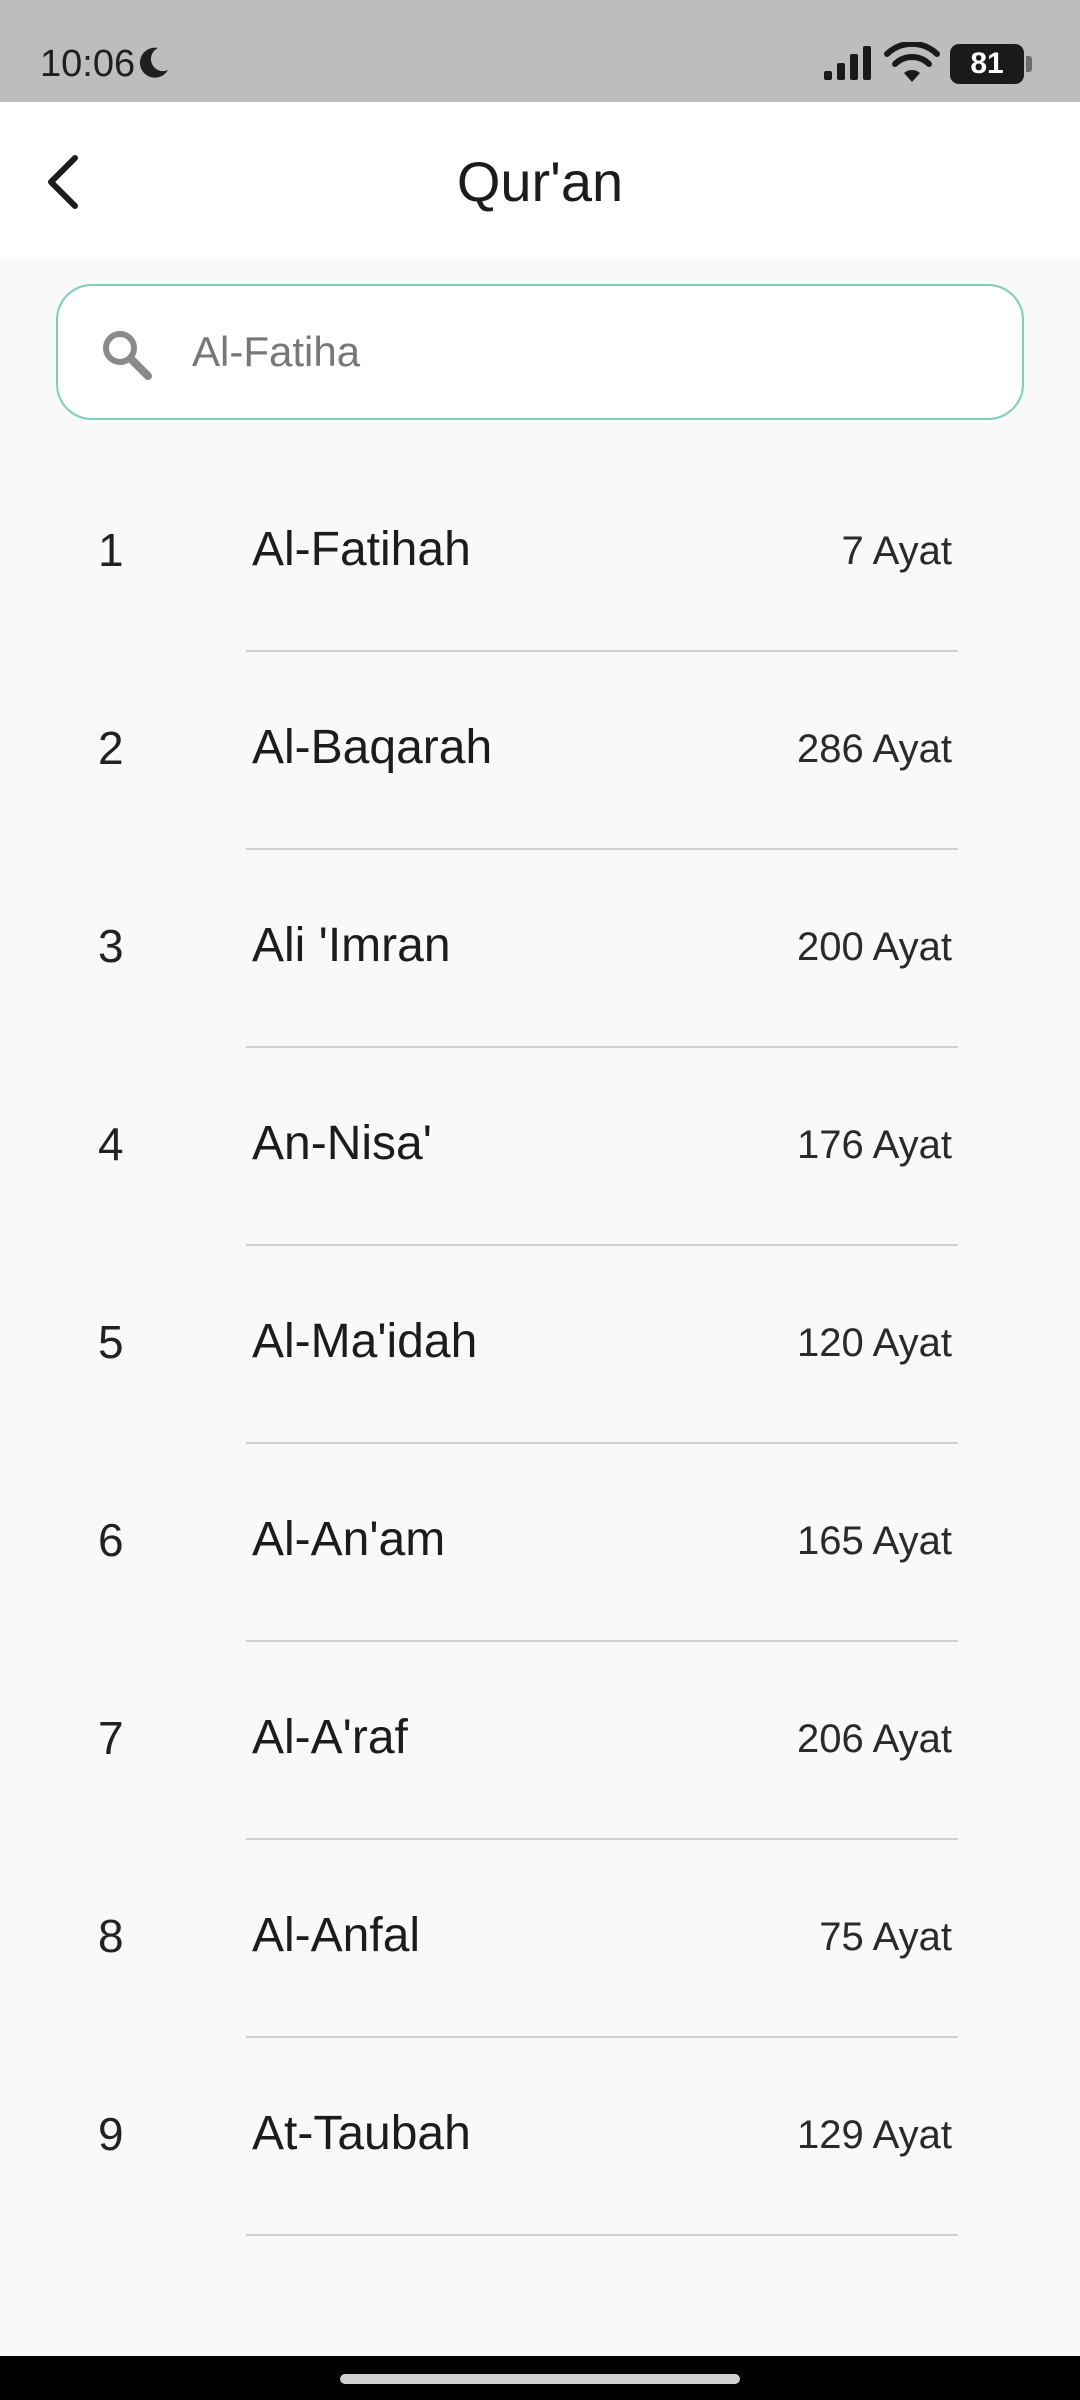  I want to click on surah-row: 9 At-Taubah 129 Ayat, so click(540, 2139).